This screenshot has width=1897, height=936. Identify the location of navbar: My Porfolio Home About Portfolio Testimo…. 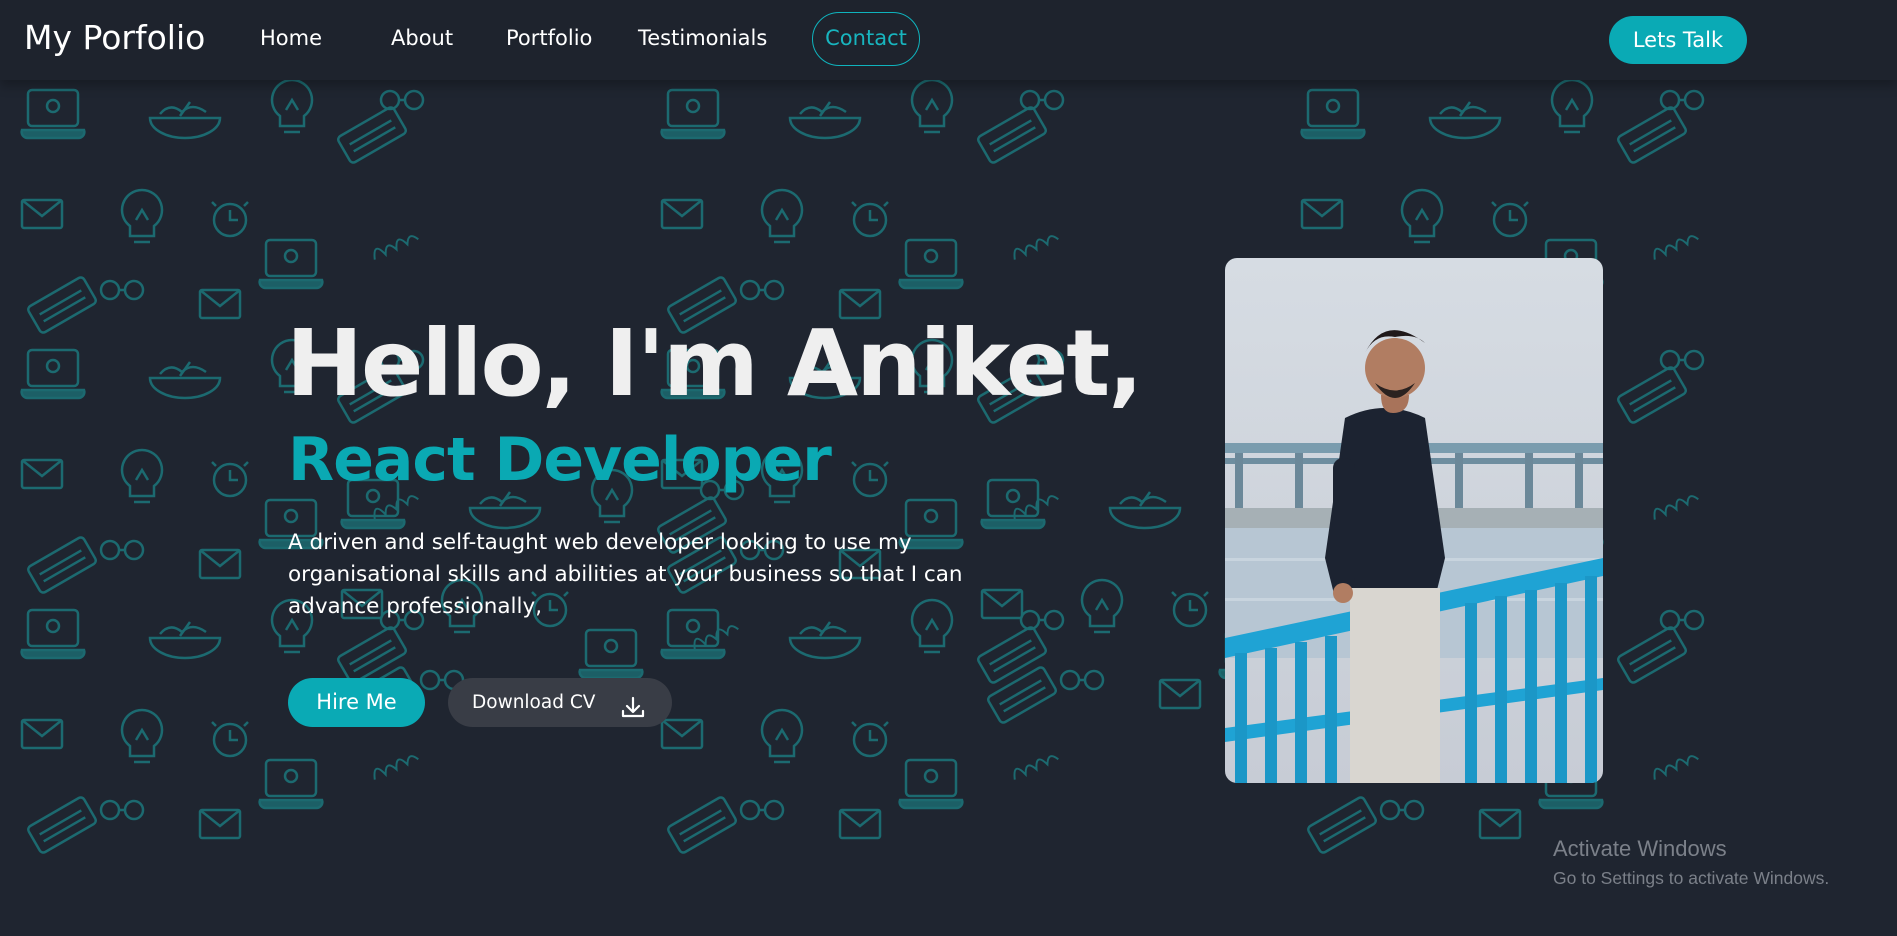
(948, 40).